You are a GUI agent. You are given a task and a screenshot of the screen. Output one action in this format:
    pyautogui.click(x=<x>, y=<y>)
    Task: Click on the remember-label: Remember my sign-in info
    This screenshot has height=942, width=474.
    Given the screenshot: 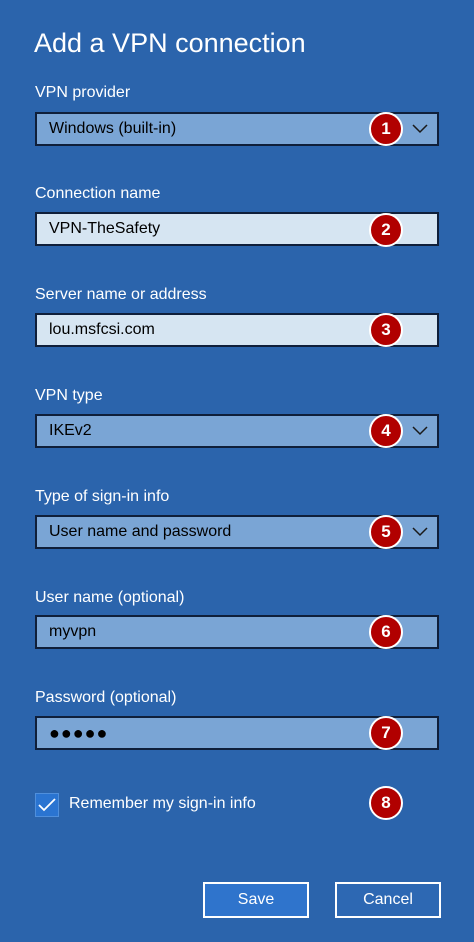 What is the action you would take?
    pyautogui.click(x=162, y=804)
    